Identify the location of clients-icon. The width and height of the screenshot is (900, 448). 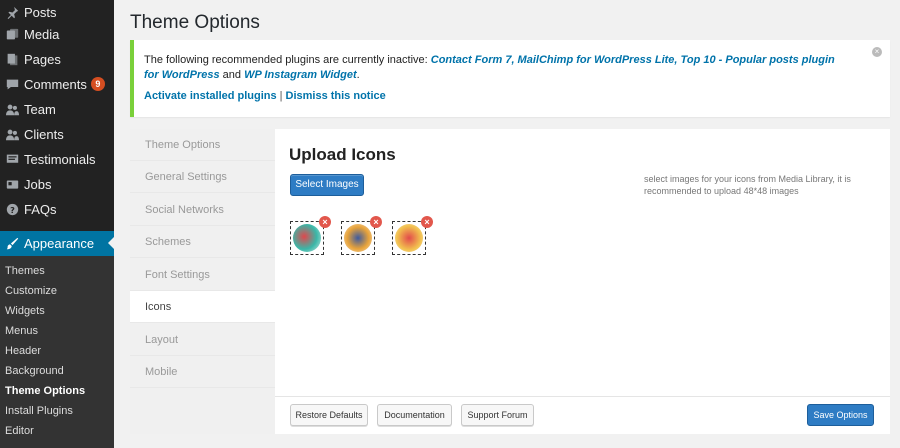
(12, 134).